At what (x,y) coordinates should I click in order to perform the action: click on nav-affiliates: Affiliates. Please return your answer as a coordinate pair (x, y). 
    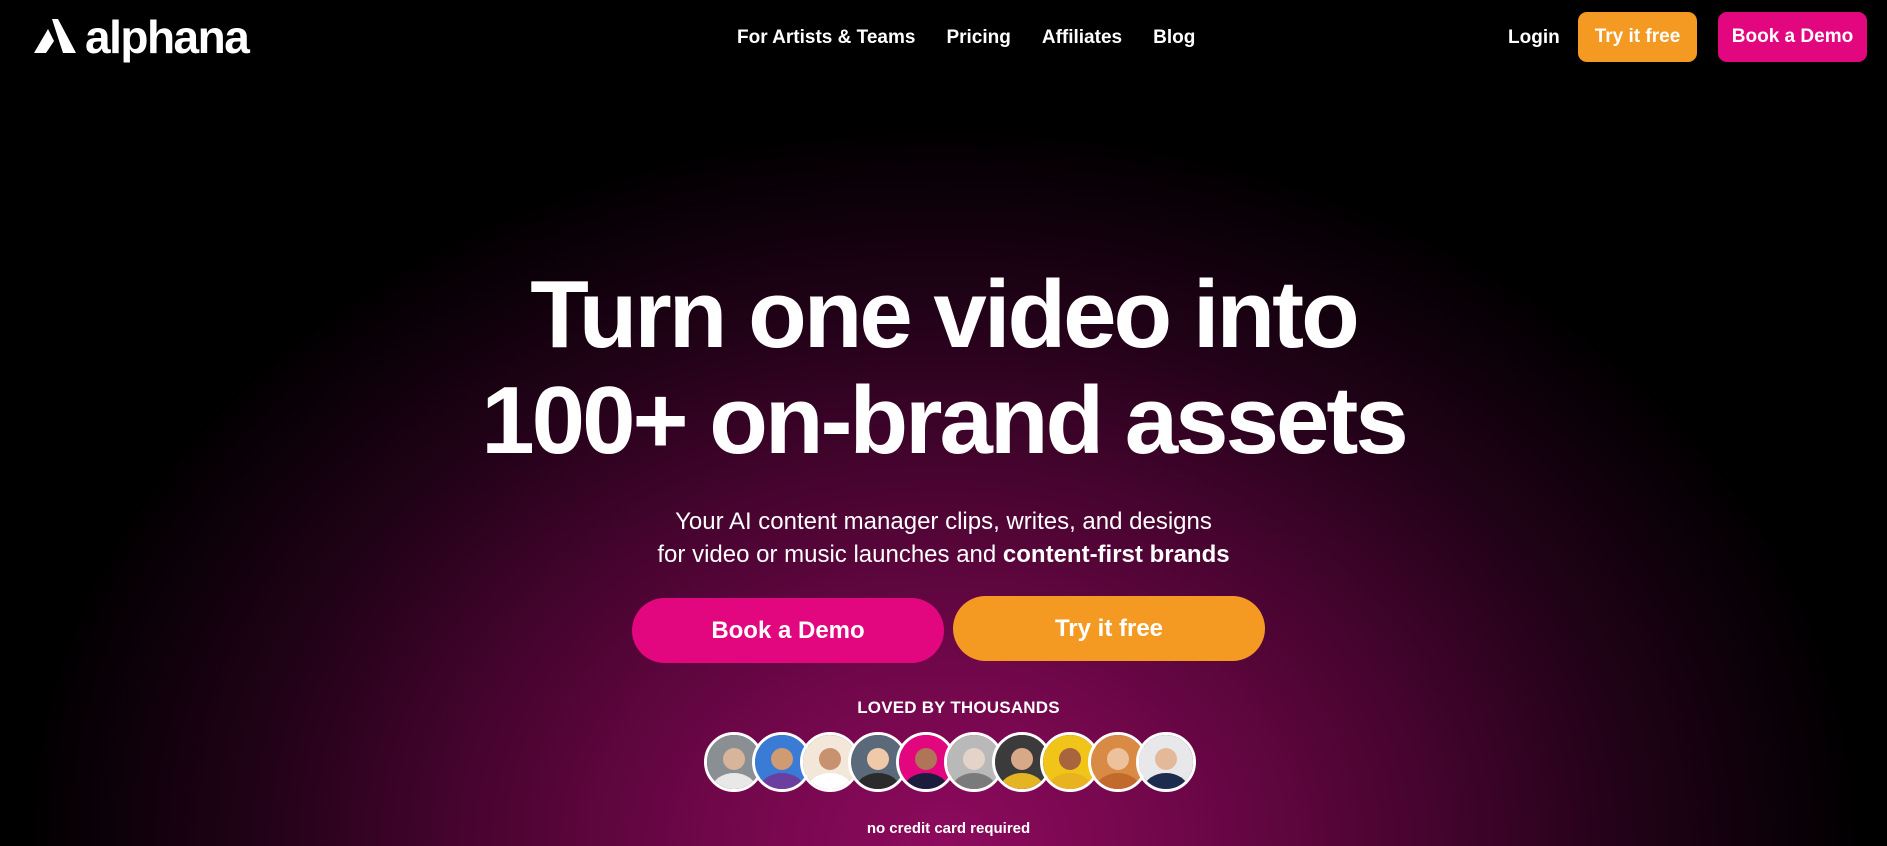
    Looking at the image, I should click on (1082, 38).